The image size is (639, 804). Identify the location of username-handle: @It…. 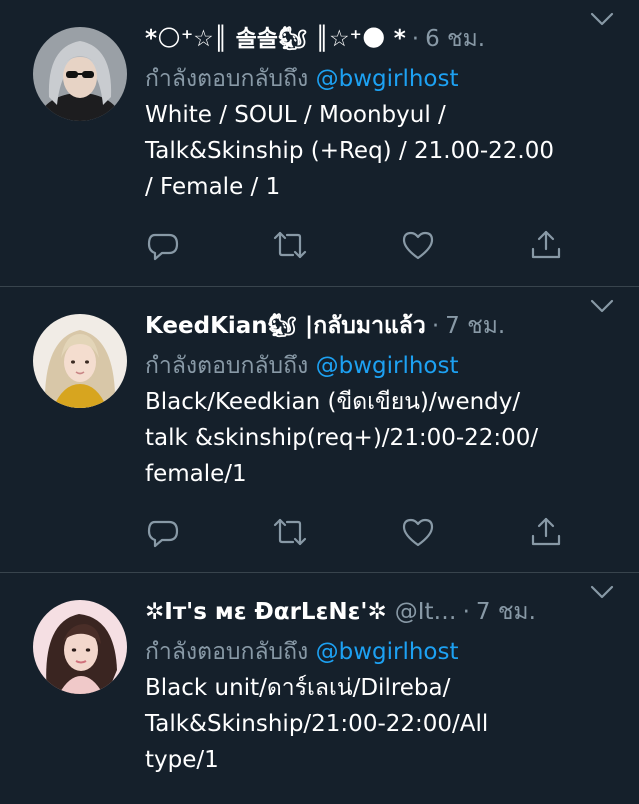
(426, 612).